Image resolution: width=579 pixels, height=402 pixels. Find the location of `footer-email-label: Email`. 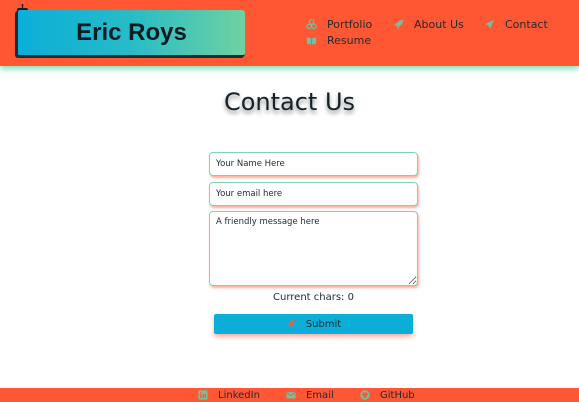

footer-email-label: Email is located at coordinates (320, 395).